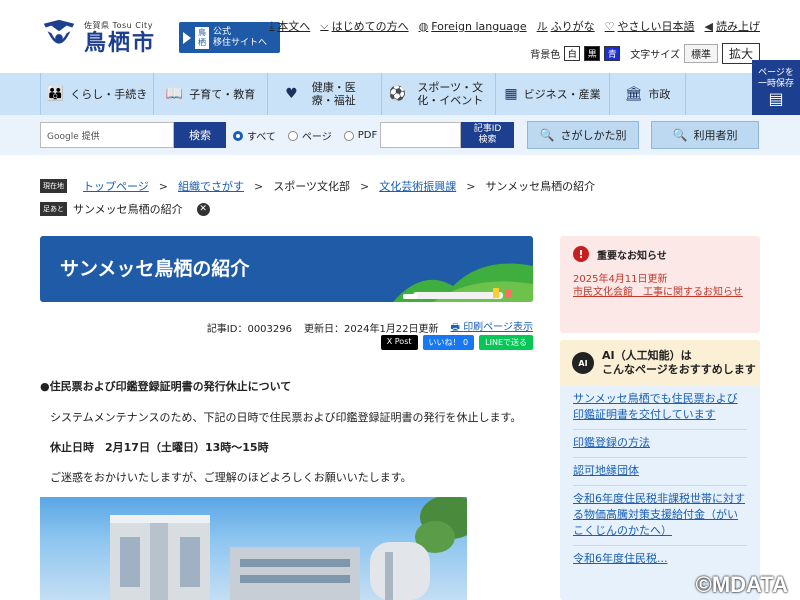 This screenshot has height=600, width=800. I want to click on banner-tag: 鳥栖, so click(202, 37).